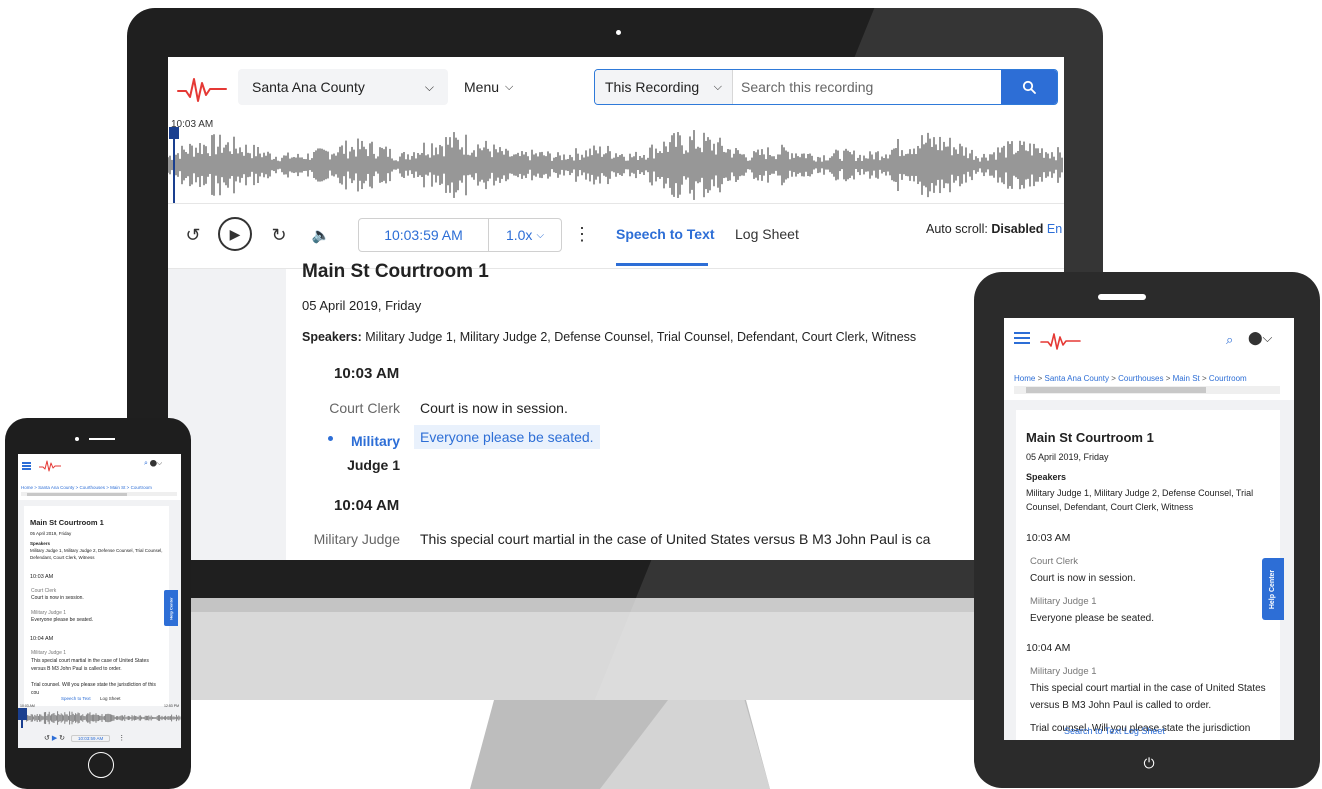 Image resolution: width=1322 pixels, height=789 pixels. Describe the element at coordinates (867, 87) in the screenshot. I see `search-input` at that location.